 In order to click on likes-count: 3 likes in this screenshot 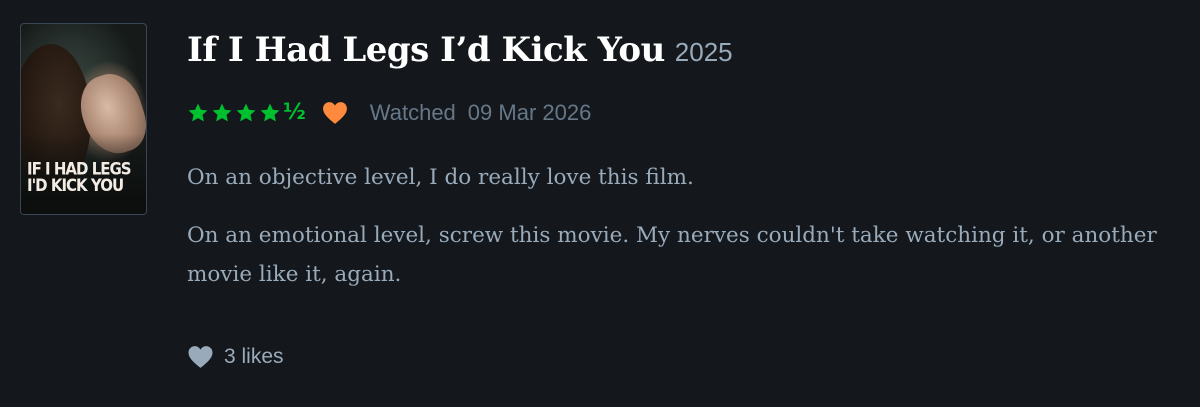, I will do `click(254, 357)`.